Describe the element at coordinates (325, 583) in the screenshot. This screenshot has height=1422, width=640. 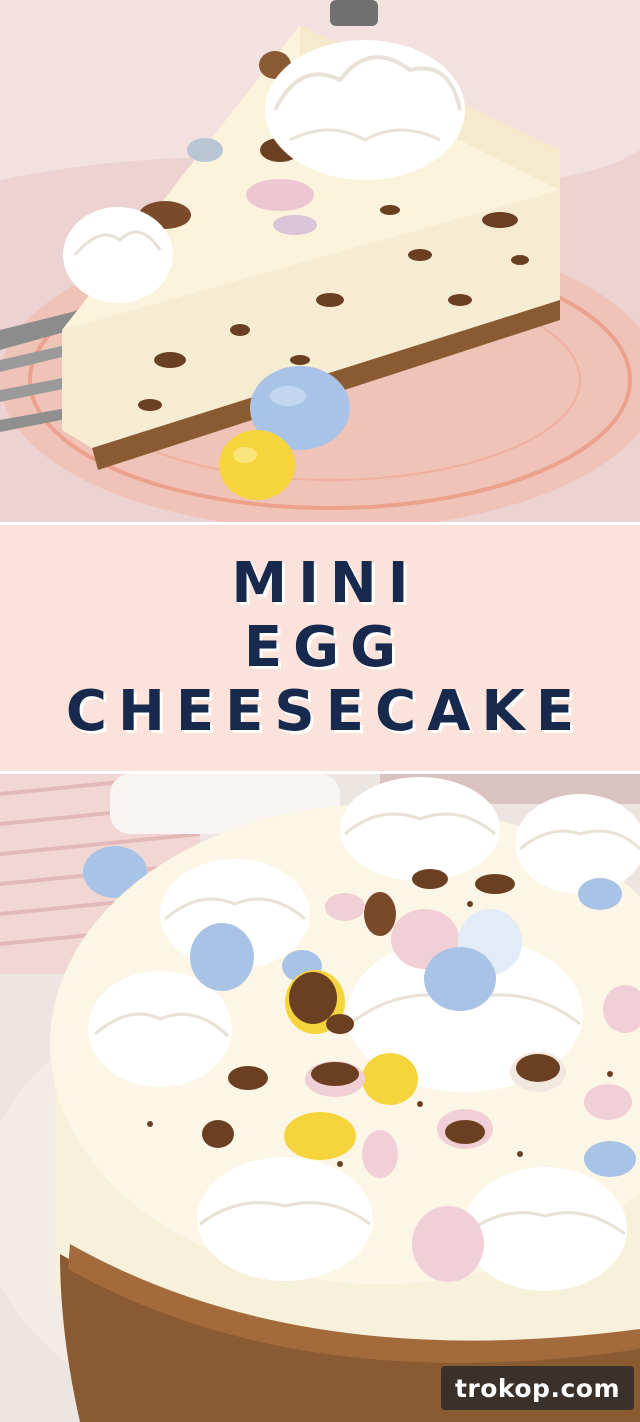
I see `title-line-1: MINI` at that location.